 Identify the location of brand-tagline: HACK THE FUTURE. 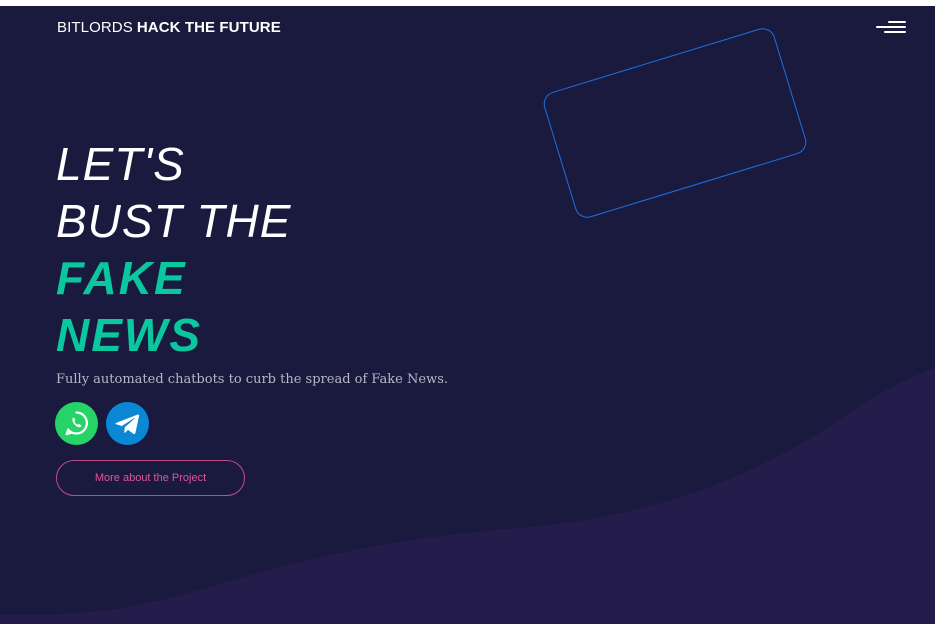
(208, 27).